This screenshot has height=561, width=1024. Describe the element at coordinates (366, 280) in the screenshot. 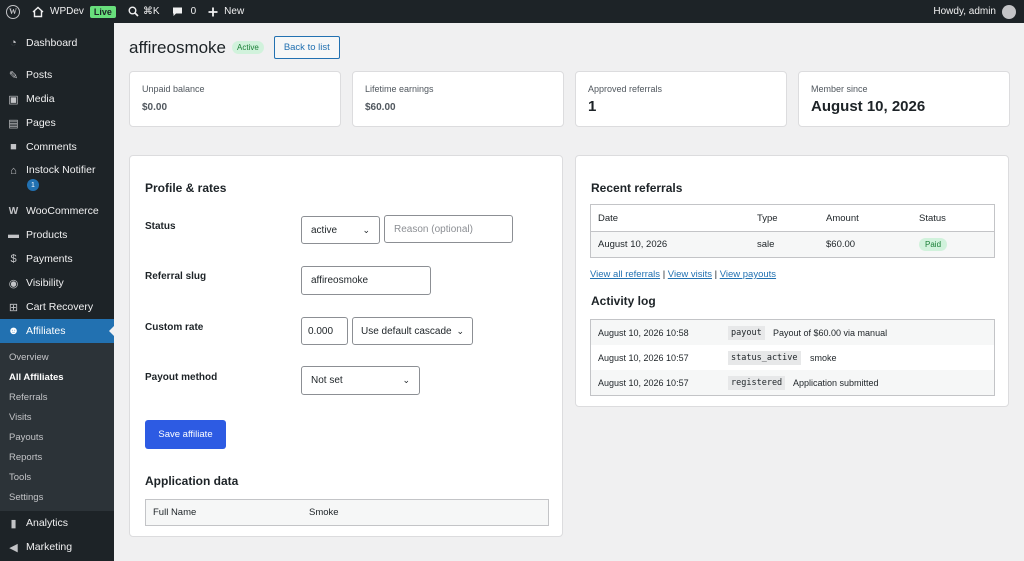

I see `referral-slug-input: affireosmoke` at that location.